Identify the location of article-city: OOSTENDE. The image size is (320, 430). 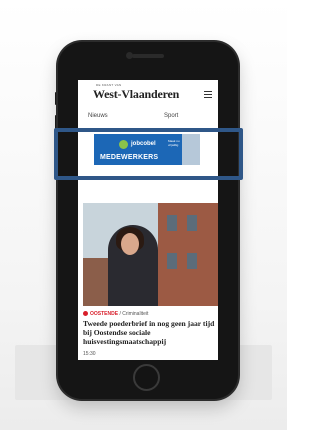
(104, 314).